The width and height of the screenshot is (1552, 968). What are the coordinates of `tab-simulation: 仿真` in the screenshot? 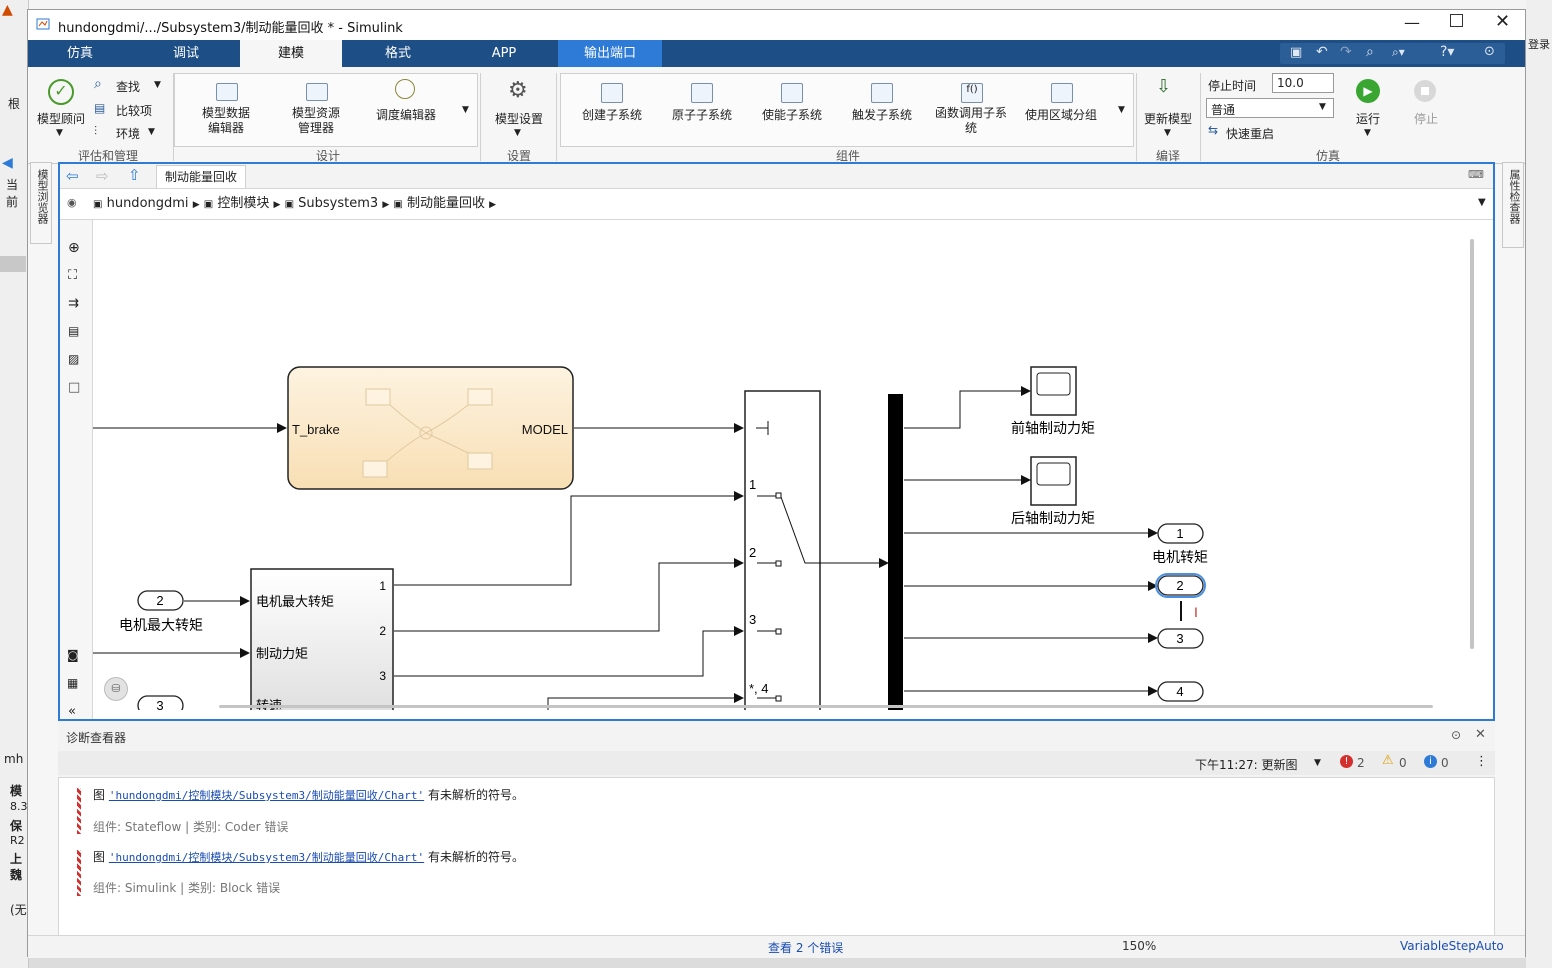 It's located at (80, 53).